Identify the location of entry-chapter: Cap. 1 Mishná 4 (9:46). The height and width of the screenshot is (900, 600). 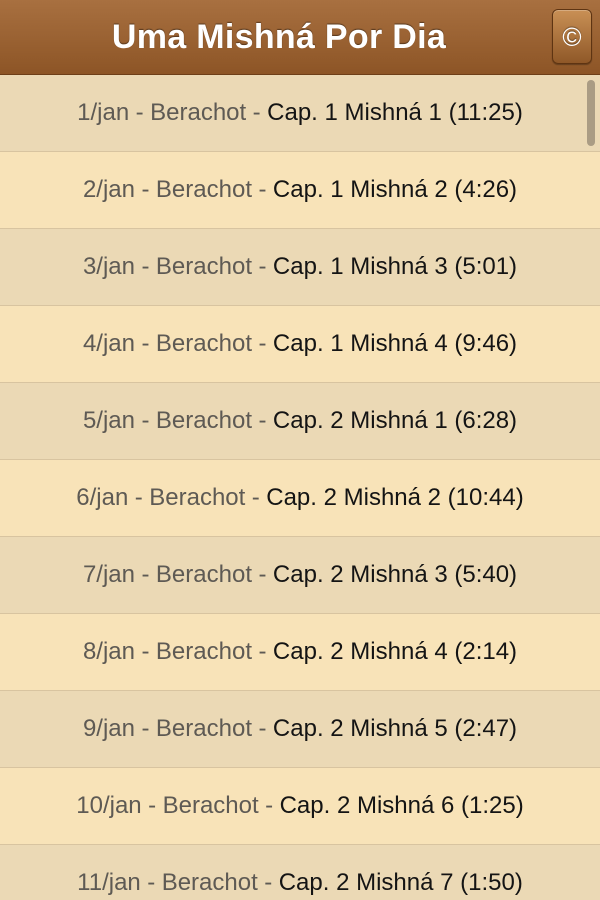
(395, 343).